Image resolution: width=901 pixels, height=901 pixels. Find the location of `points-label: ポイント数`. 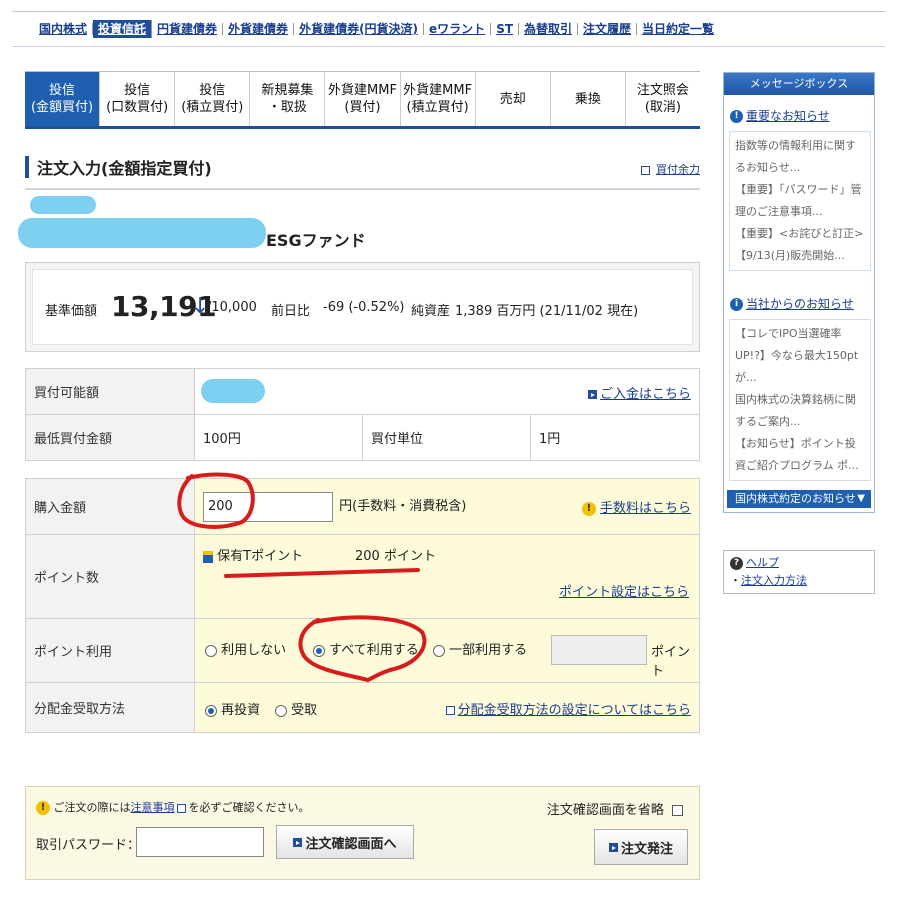

points-label: ポイント数 is located at coordinates (110, 576).